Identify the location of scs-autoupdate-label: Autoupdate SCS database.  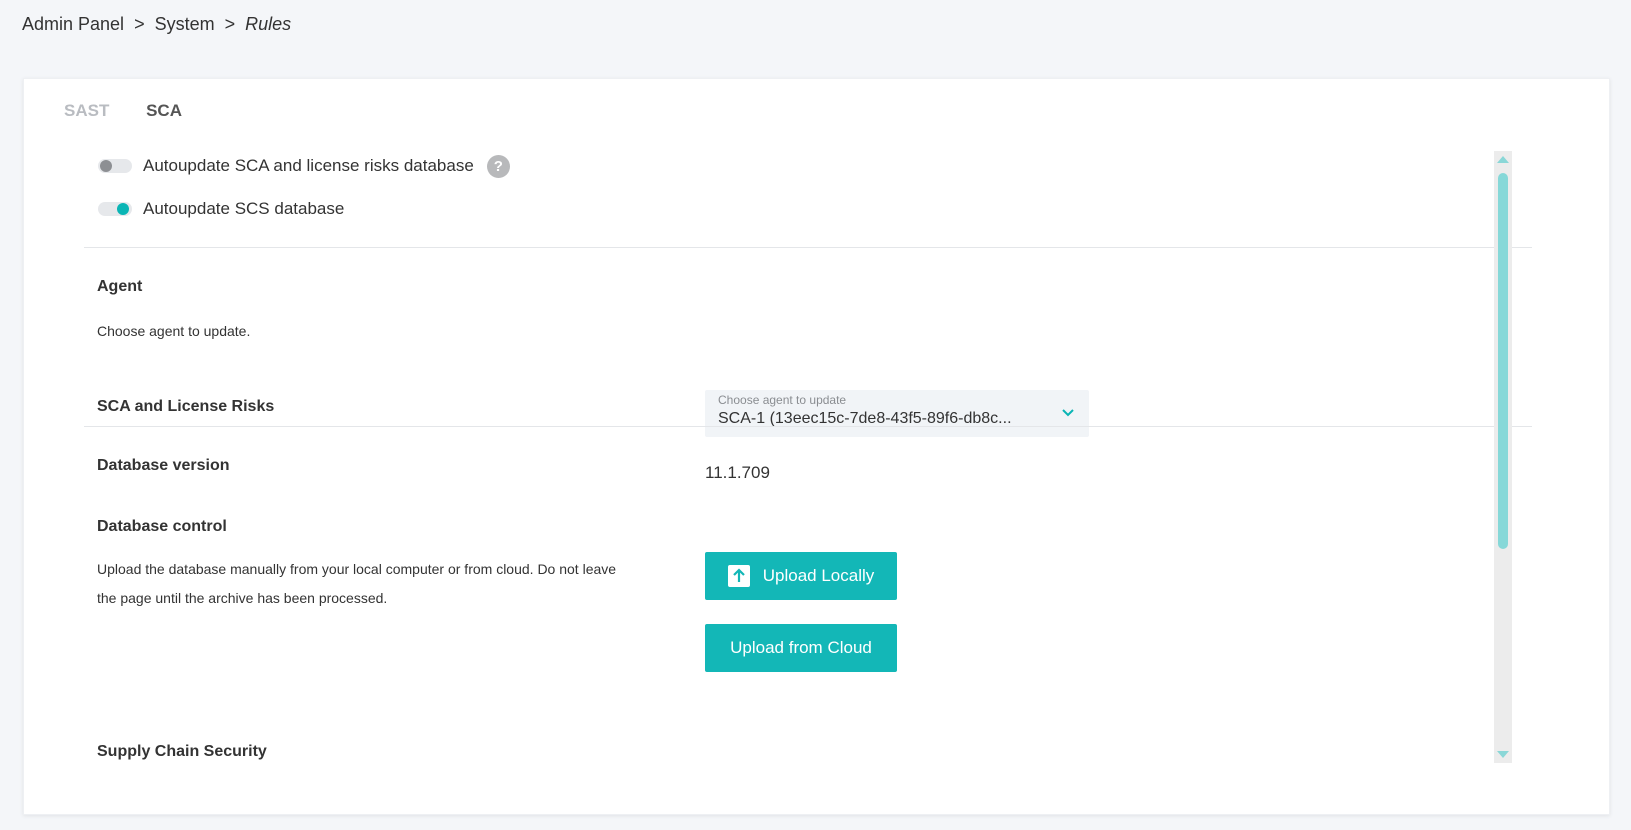
(244, 208).